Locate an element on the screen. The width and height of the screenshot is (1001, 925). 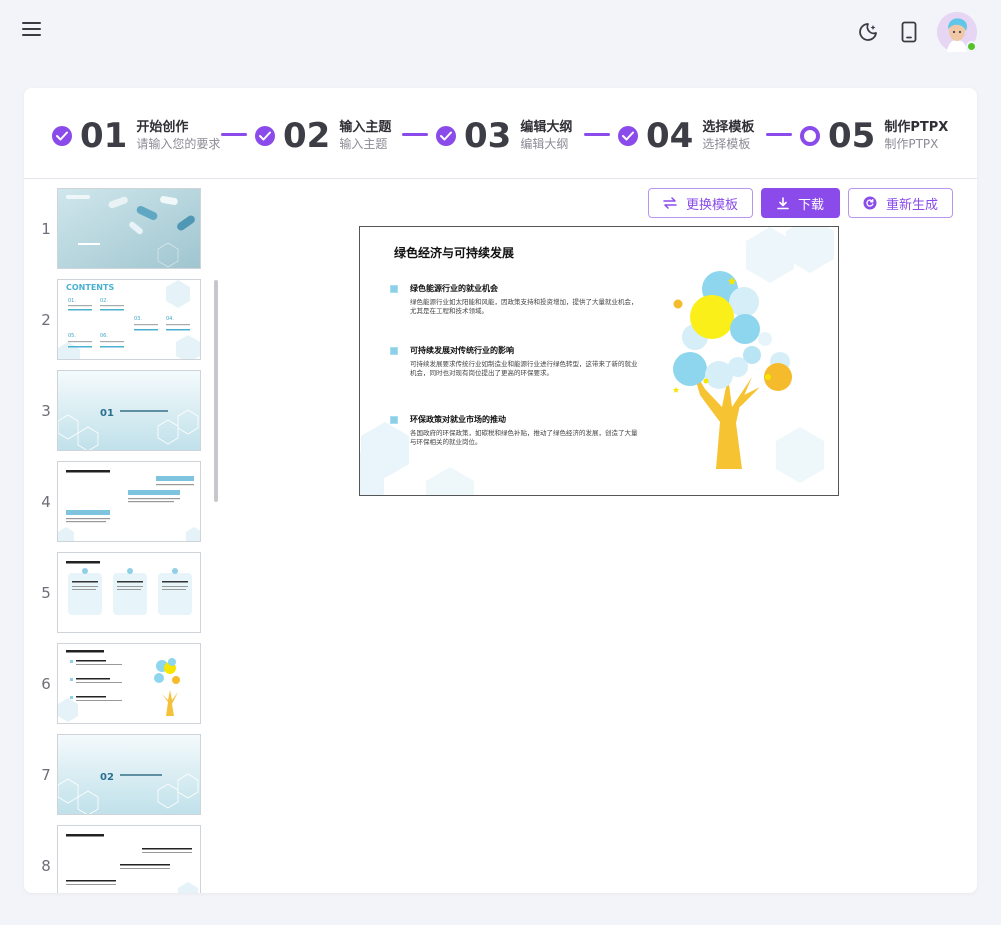
tree-illustration is located at coordinates (732, 370).